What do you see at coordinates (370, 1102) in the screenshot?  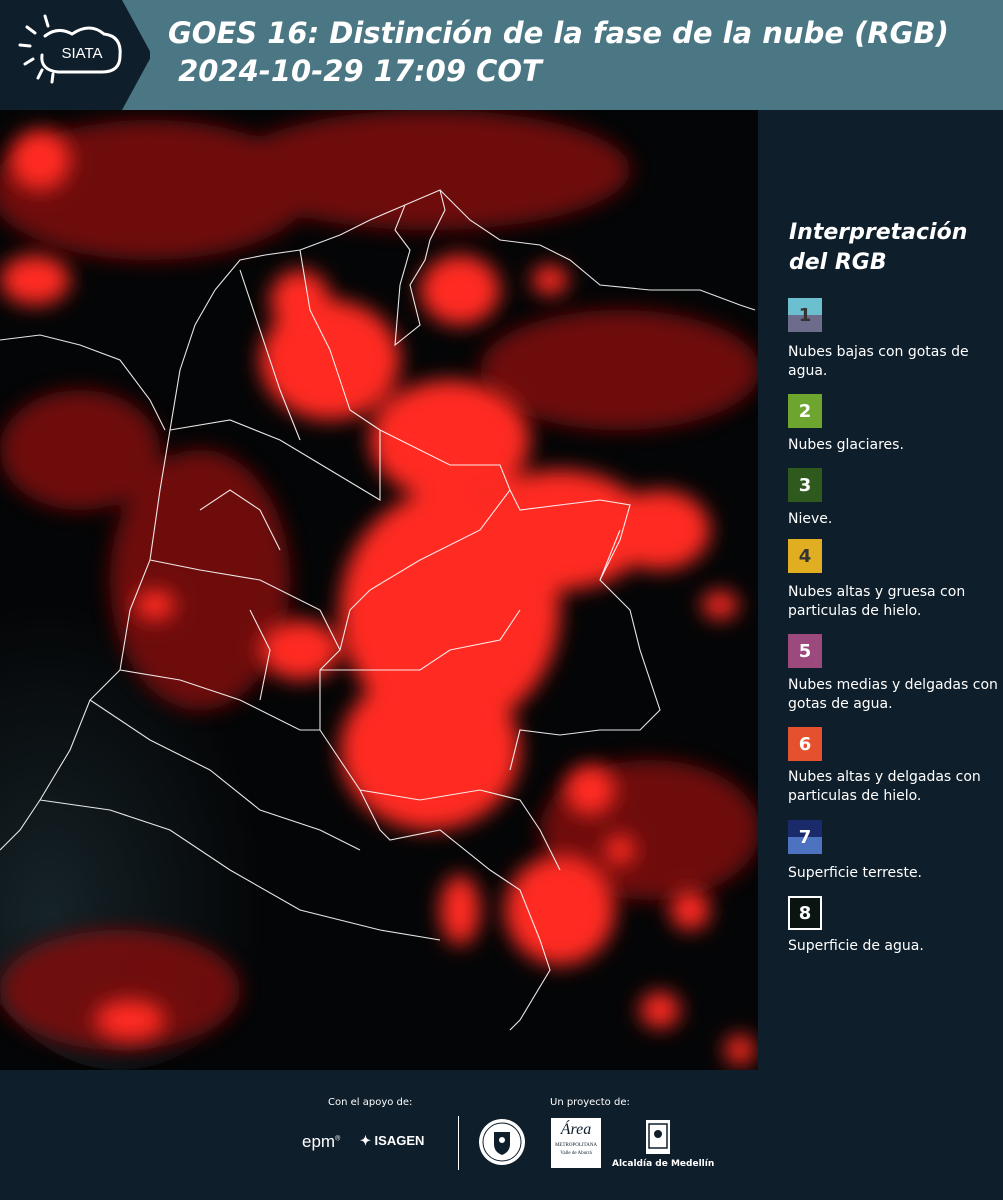 I see `support-label: Con el apoyo de:` at bounding box center [370, 1102].